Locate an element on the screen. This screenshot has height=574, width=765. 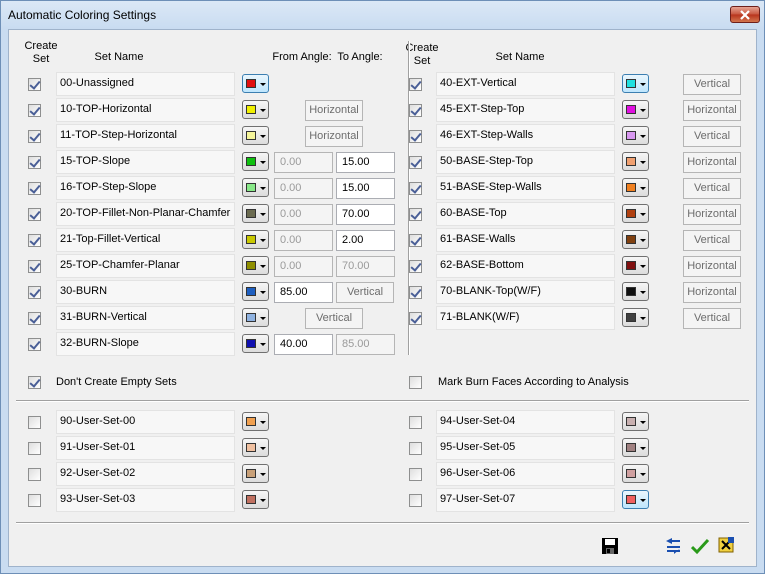
mark-burn-faces-checkbox is located at coordinates (415, 382).